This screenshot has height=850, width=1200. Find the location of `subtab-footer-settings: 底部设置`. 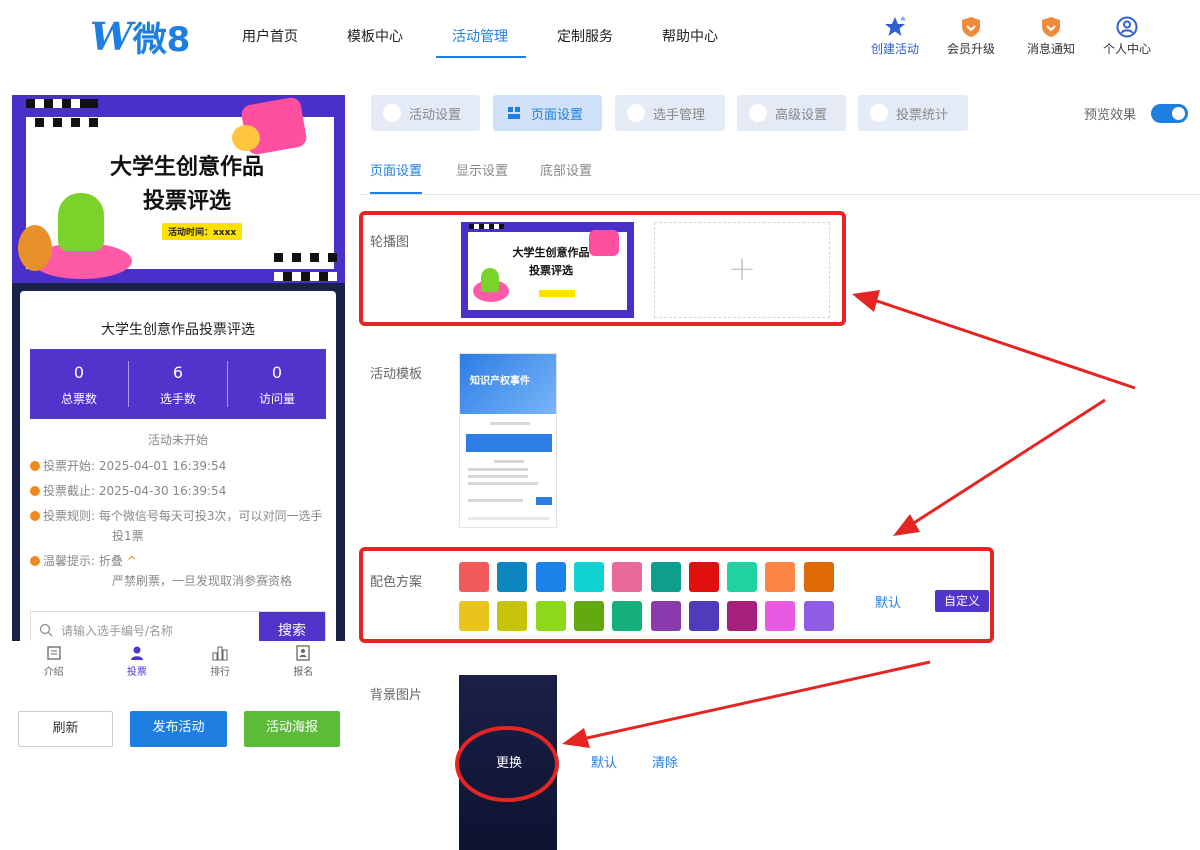

subtab-footer-settings: 底部设置 is located at coordinates (566, 169).